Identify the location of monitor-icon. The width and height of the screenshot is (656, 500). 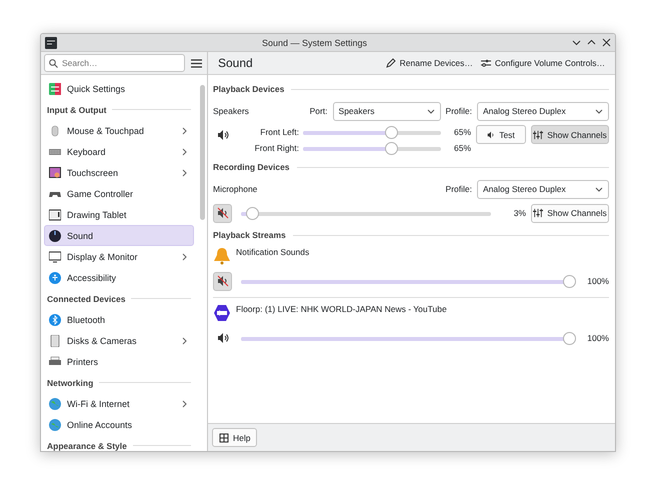
(55, 256).